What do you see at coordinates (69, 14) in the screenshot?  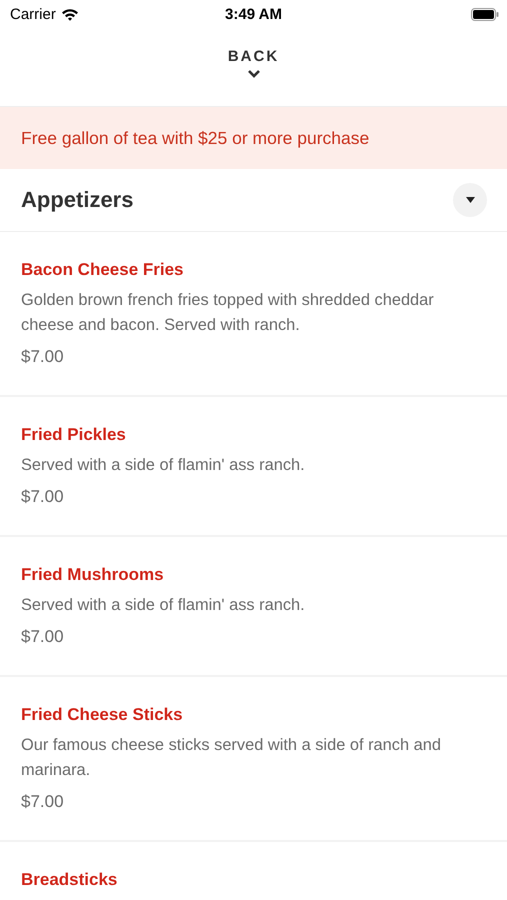 I see `wifi-icon` at bounding box center [69, 14].